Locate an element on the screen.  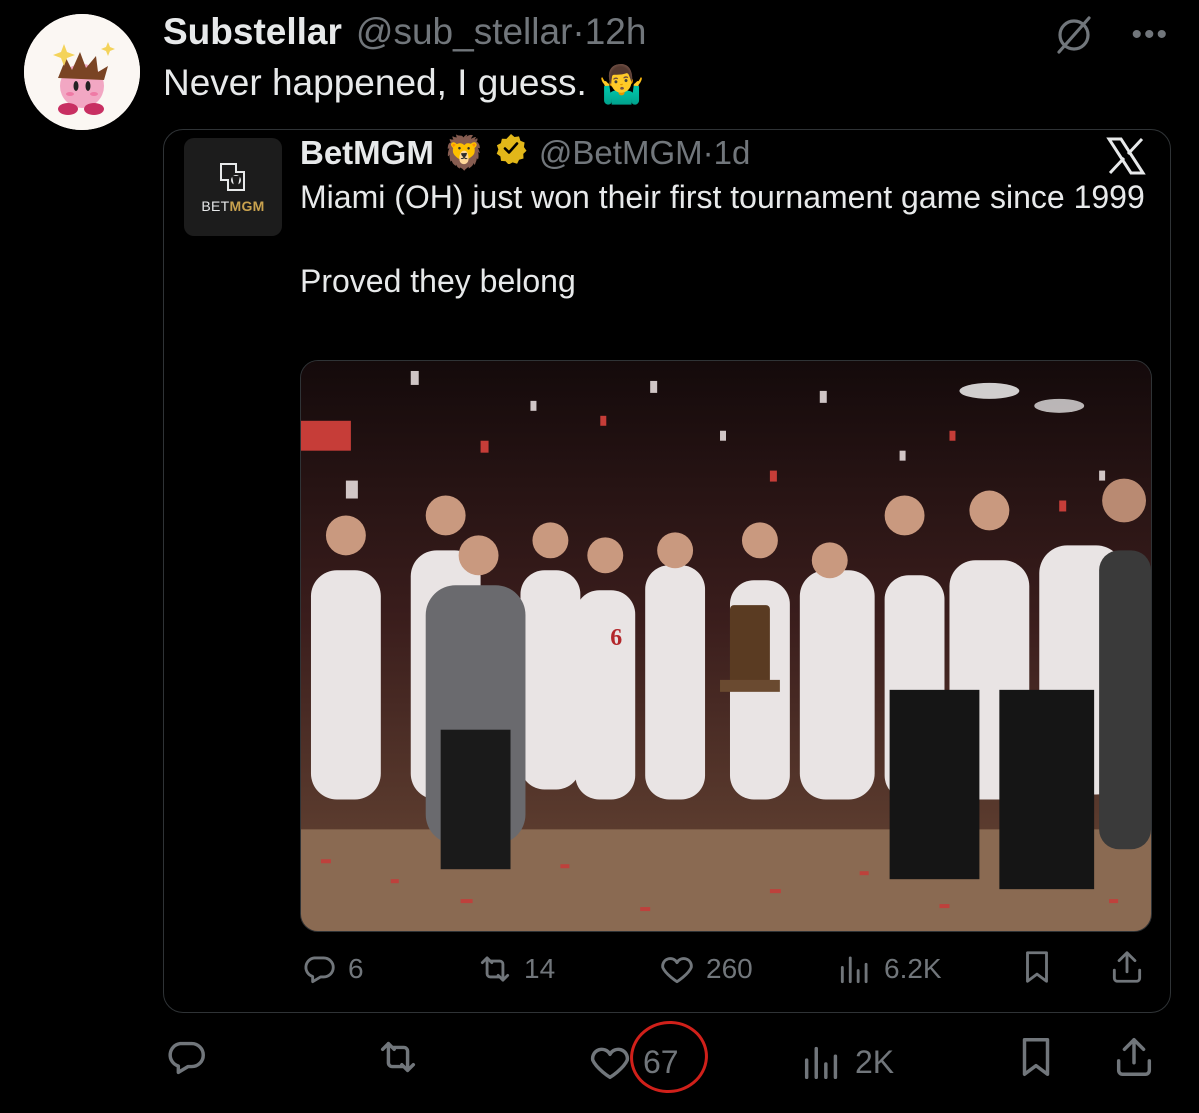
quote-views-button: 6.2K is located at coordinates (889, 969).